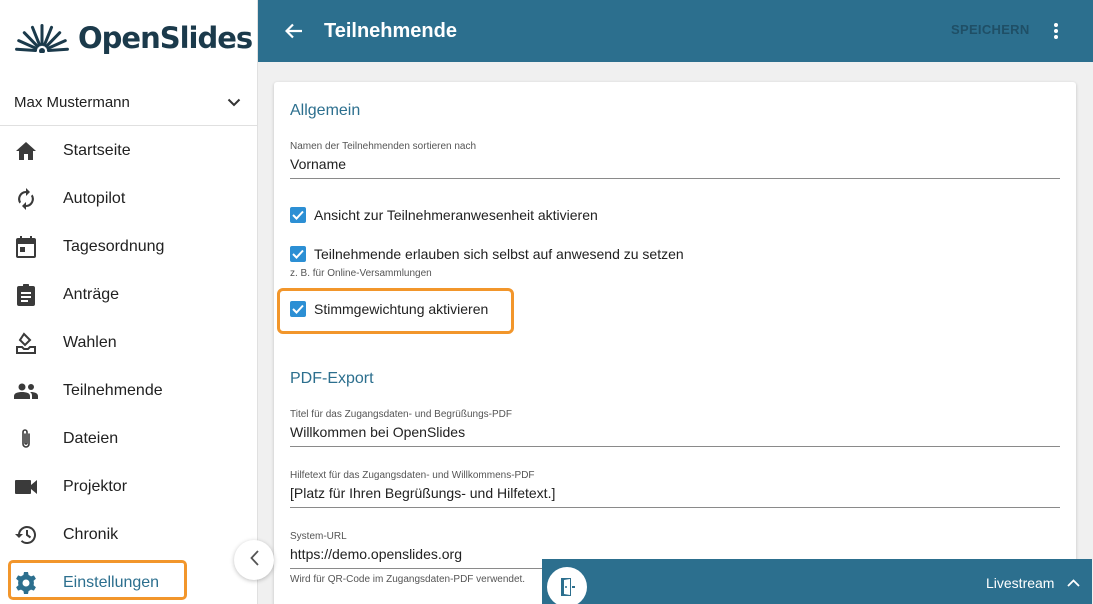  I want to click on chevron-left-icon, so click(254, 560).